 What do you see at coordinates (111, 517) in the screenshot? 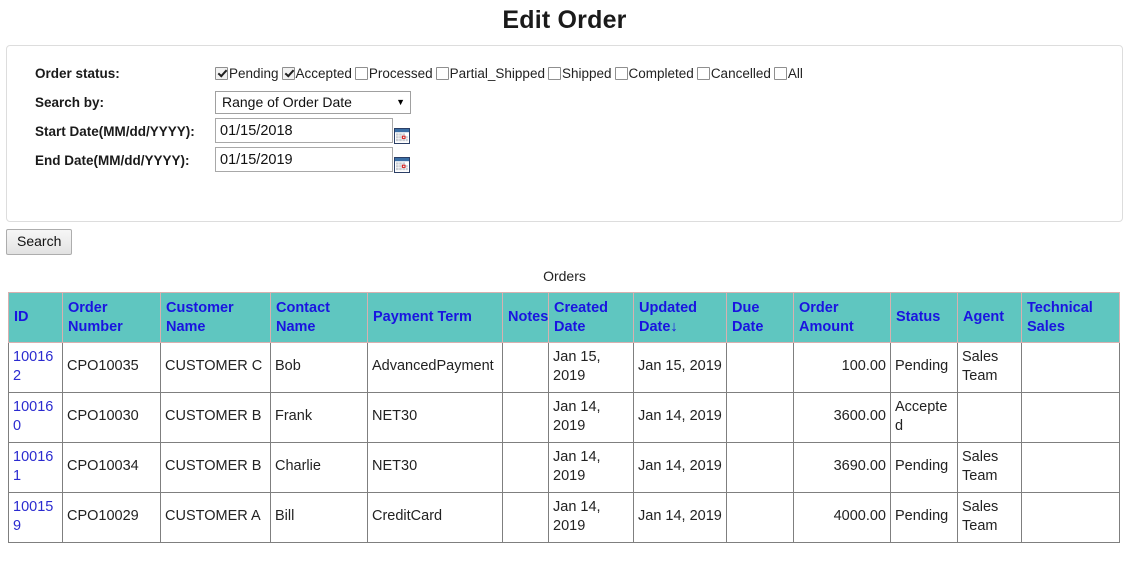
I see `cell-order-number: CPO10029` at bounding box center [111, 517].